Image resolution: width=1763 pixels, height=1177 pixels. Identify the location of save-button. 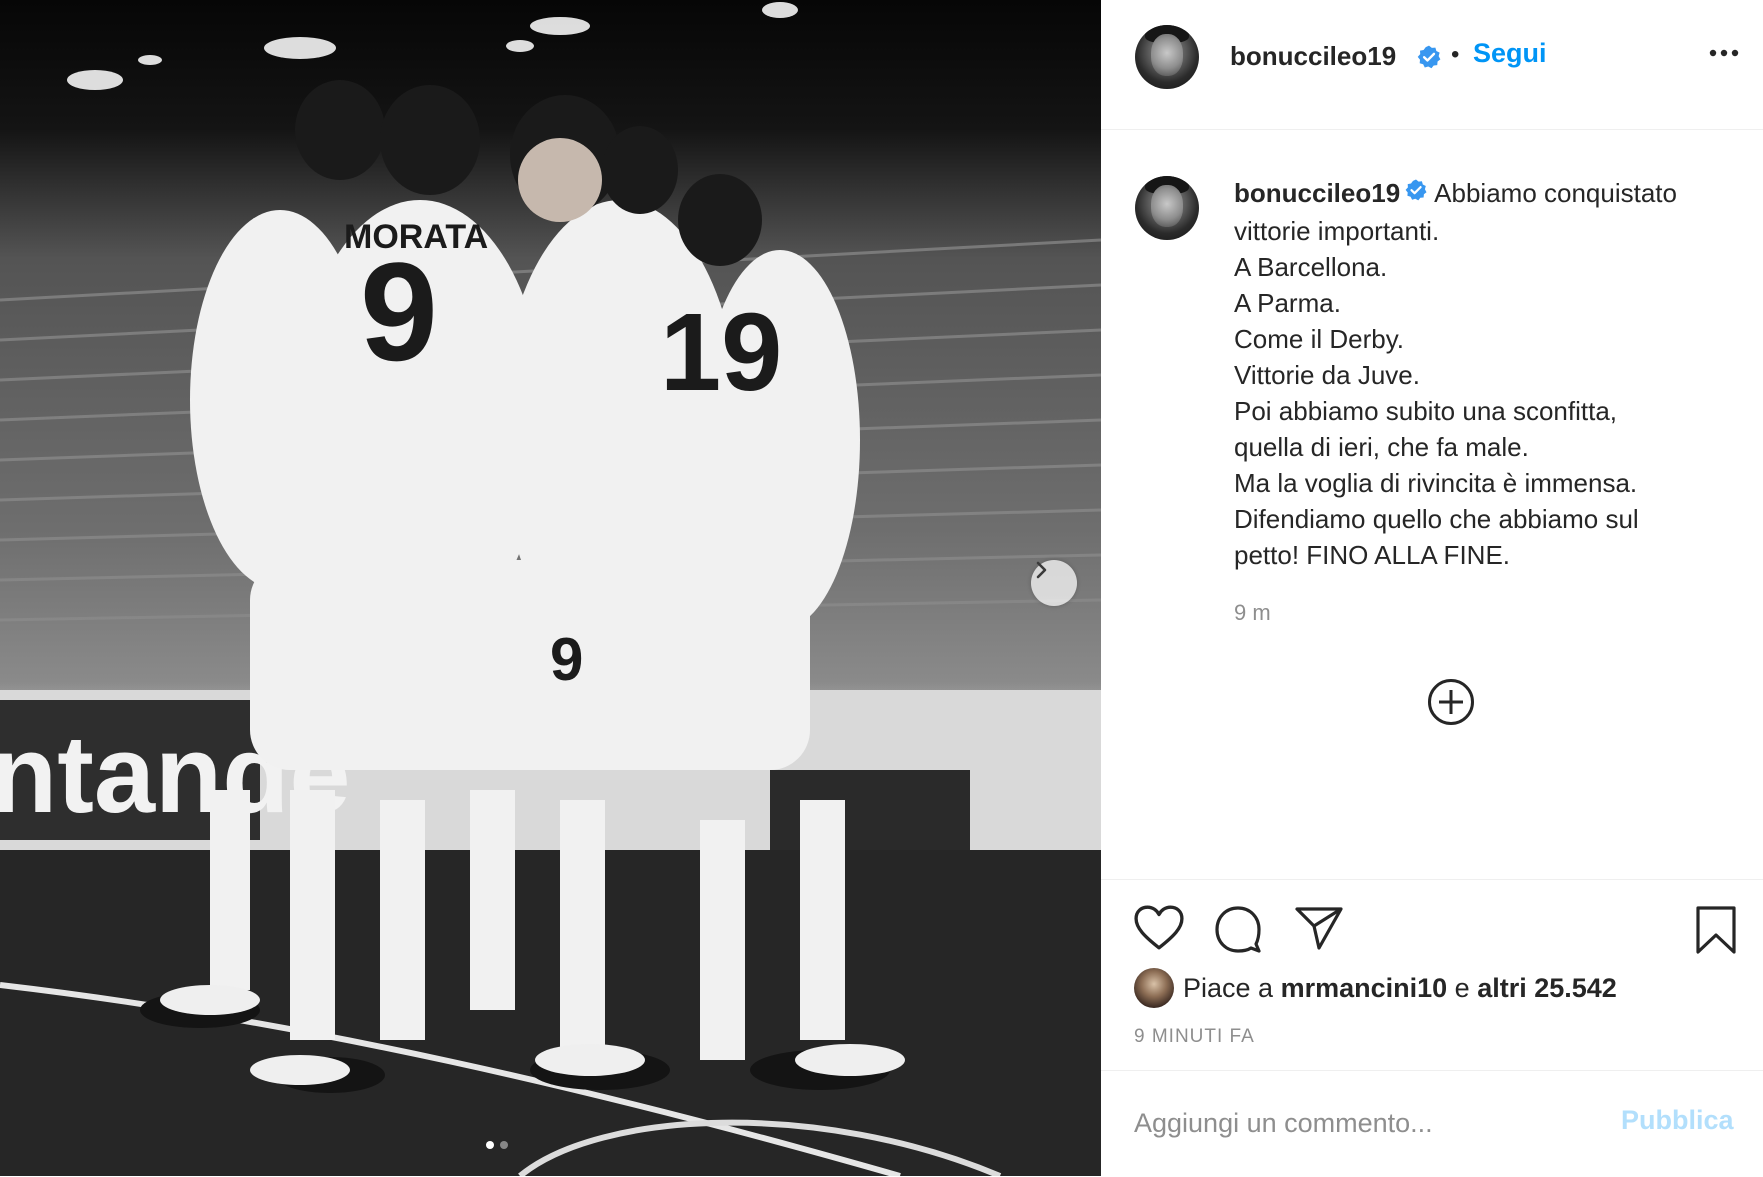
(1716, 932).